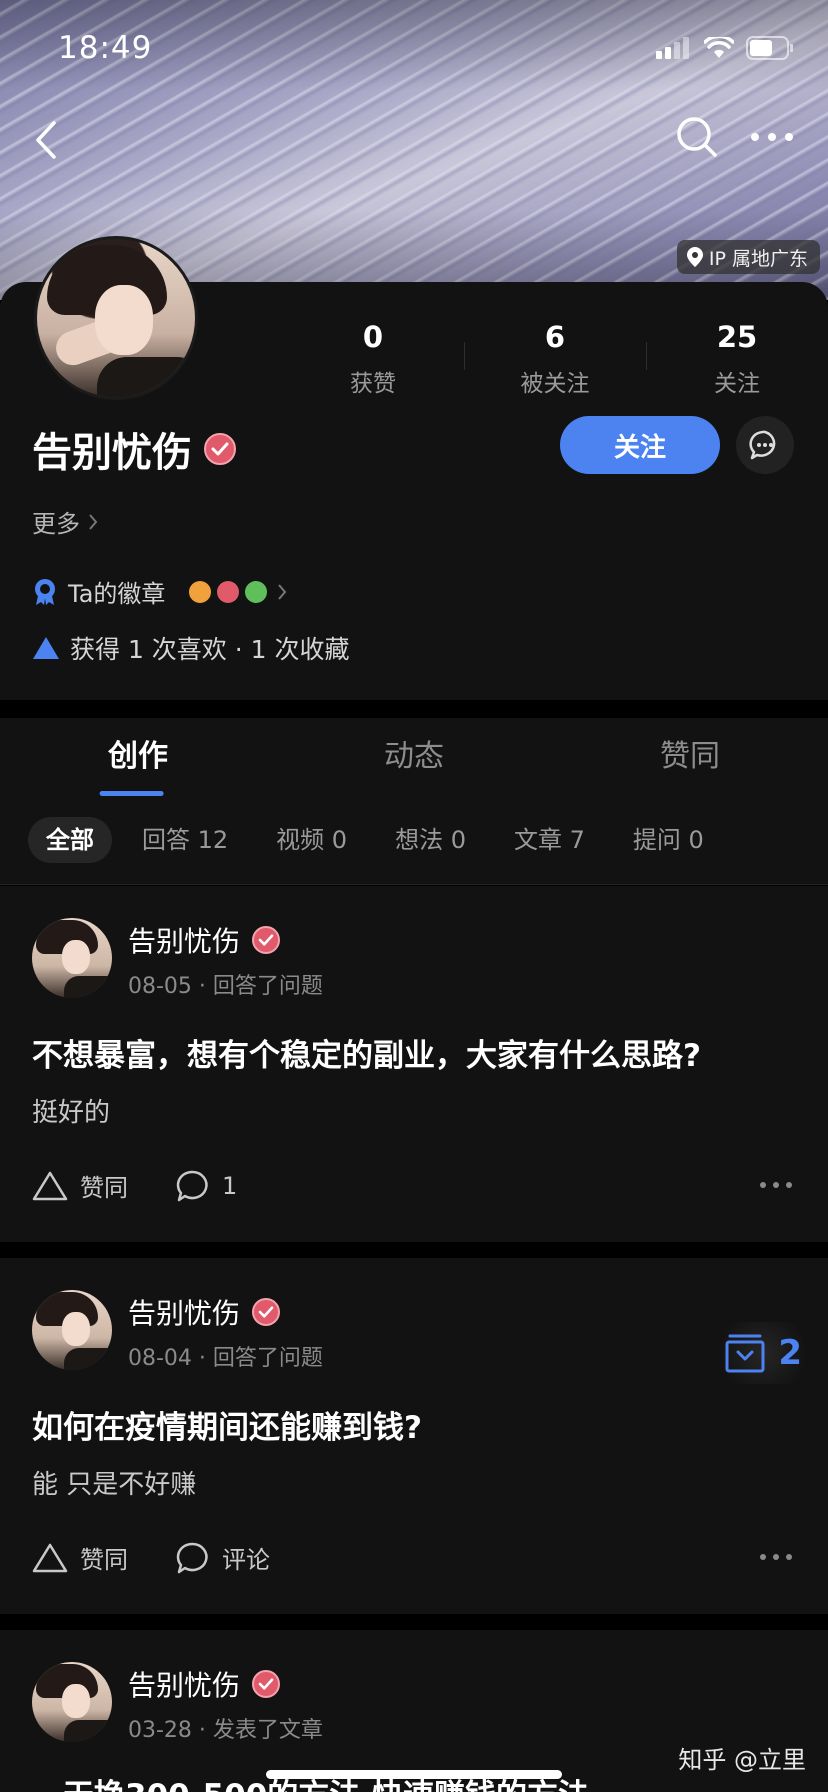  I want to click on tab-creations: 创作, so click(138, 757).